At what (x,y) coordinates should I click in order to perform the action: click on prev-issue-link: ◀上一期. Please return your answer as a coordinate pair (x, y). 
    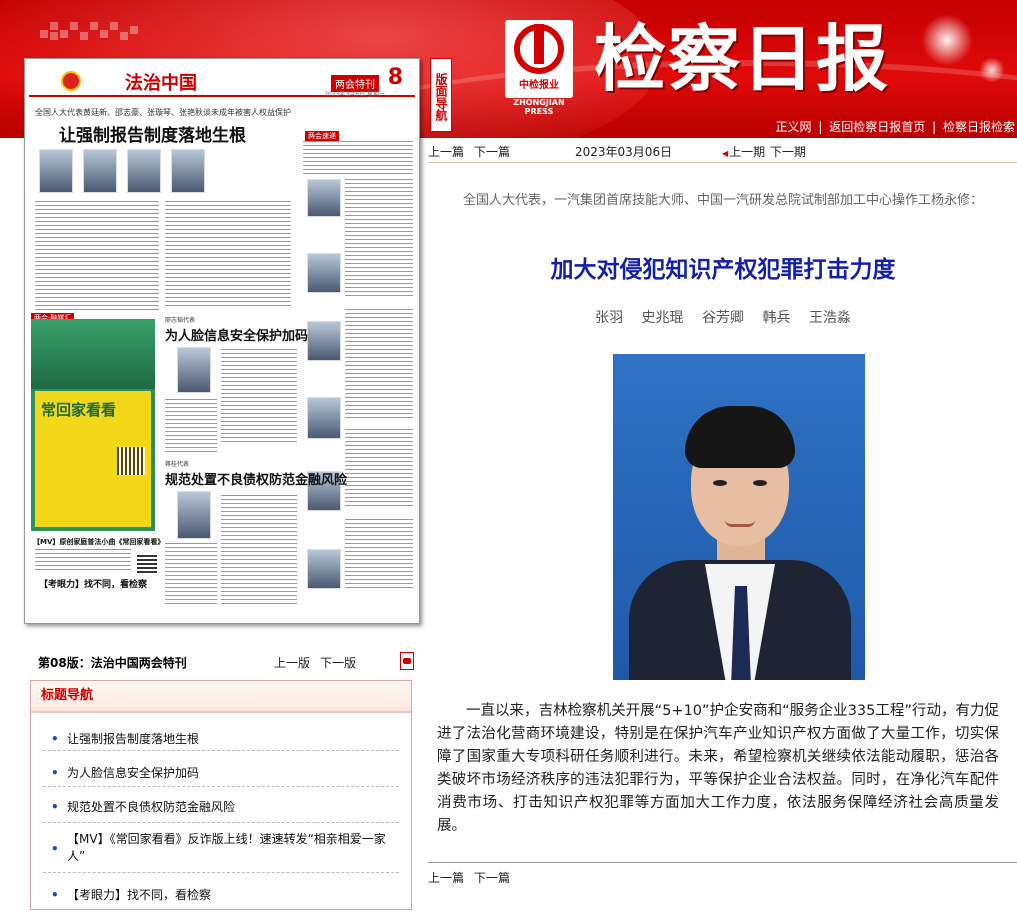
    Looking at the image, I should click on (743, 151).